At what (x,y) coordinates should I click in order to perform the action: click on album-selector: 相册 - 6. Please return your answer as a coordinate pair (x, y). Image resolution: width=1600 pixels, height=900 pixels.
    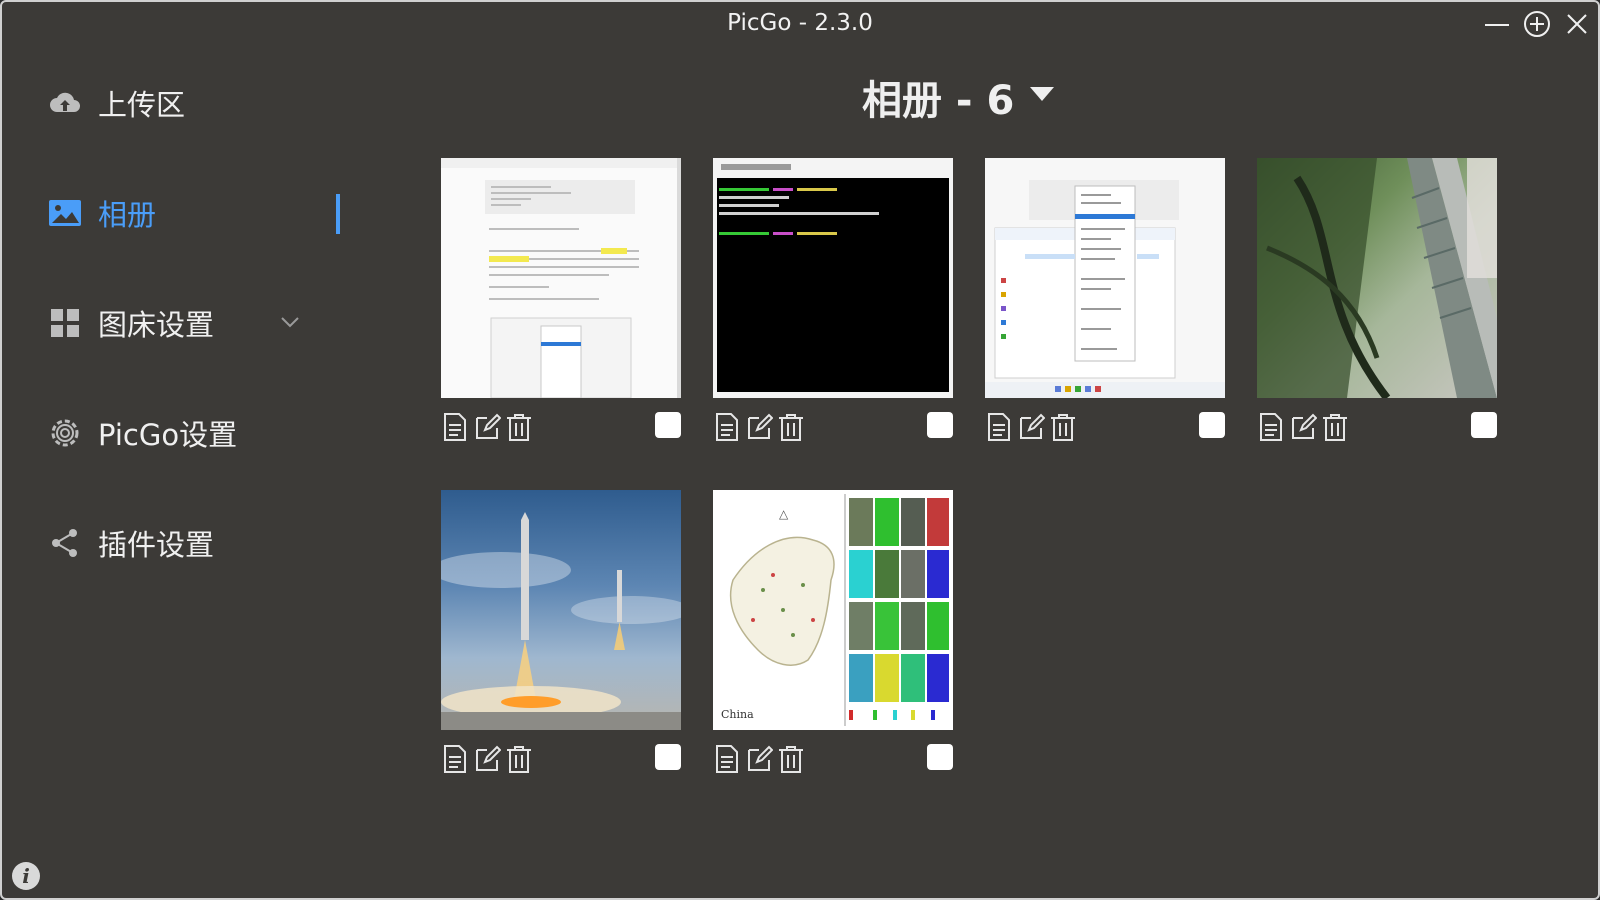
    Looking at the image, I should click on (958, 97).